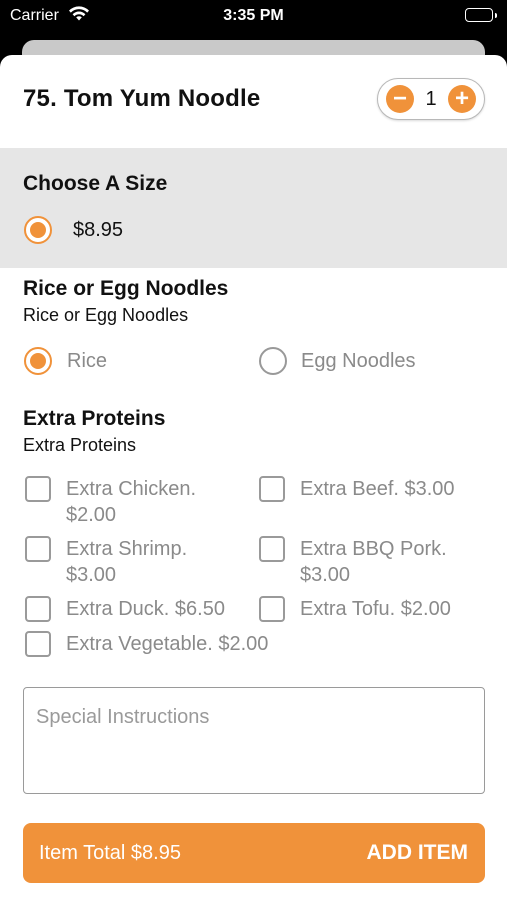  Describe the element at coordinates (272, 549) in the screenshot. I see `checkbox-extra-bbq-pork` at that location.